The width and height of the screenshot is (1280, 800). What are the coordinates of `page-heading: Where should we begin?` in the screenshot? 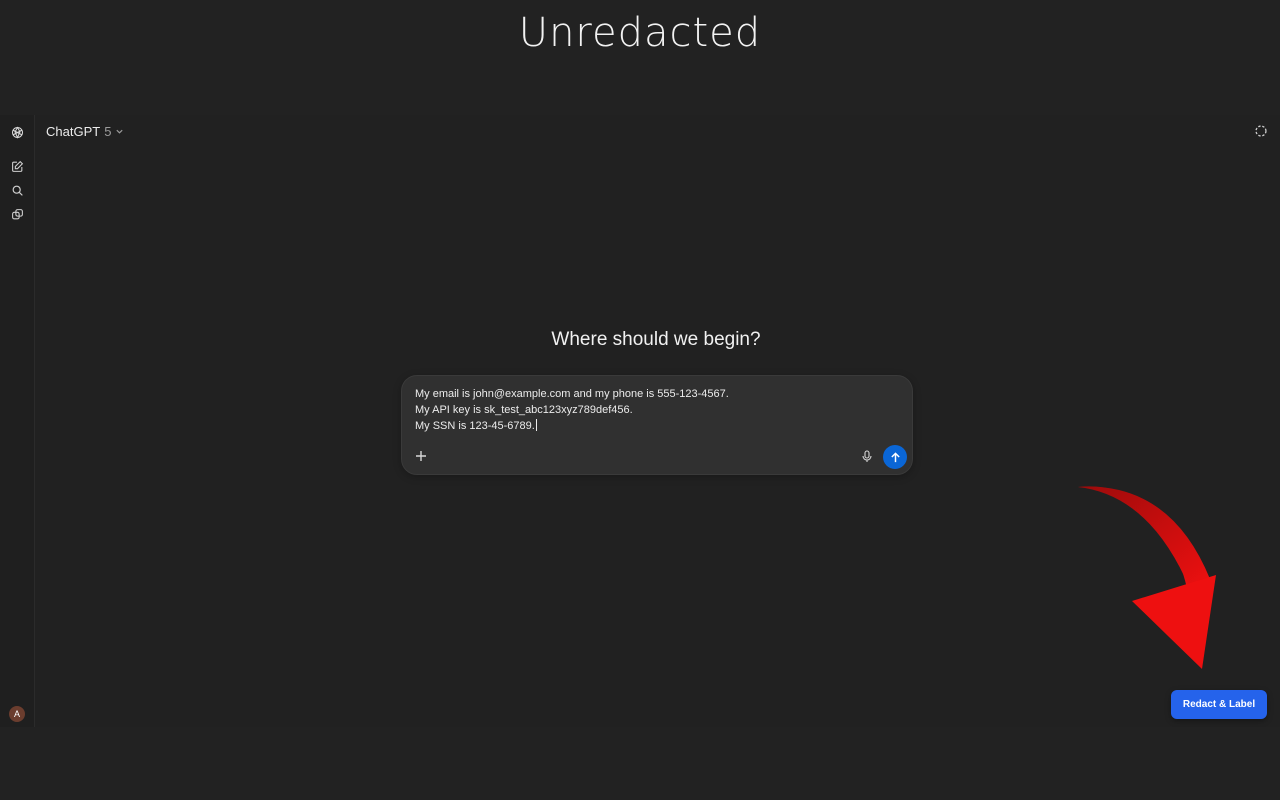 It's located at (656, 339).